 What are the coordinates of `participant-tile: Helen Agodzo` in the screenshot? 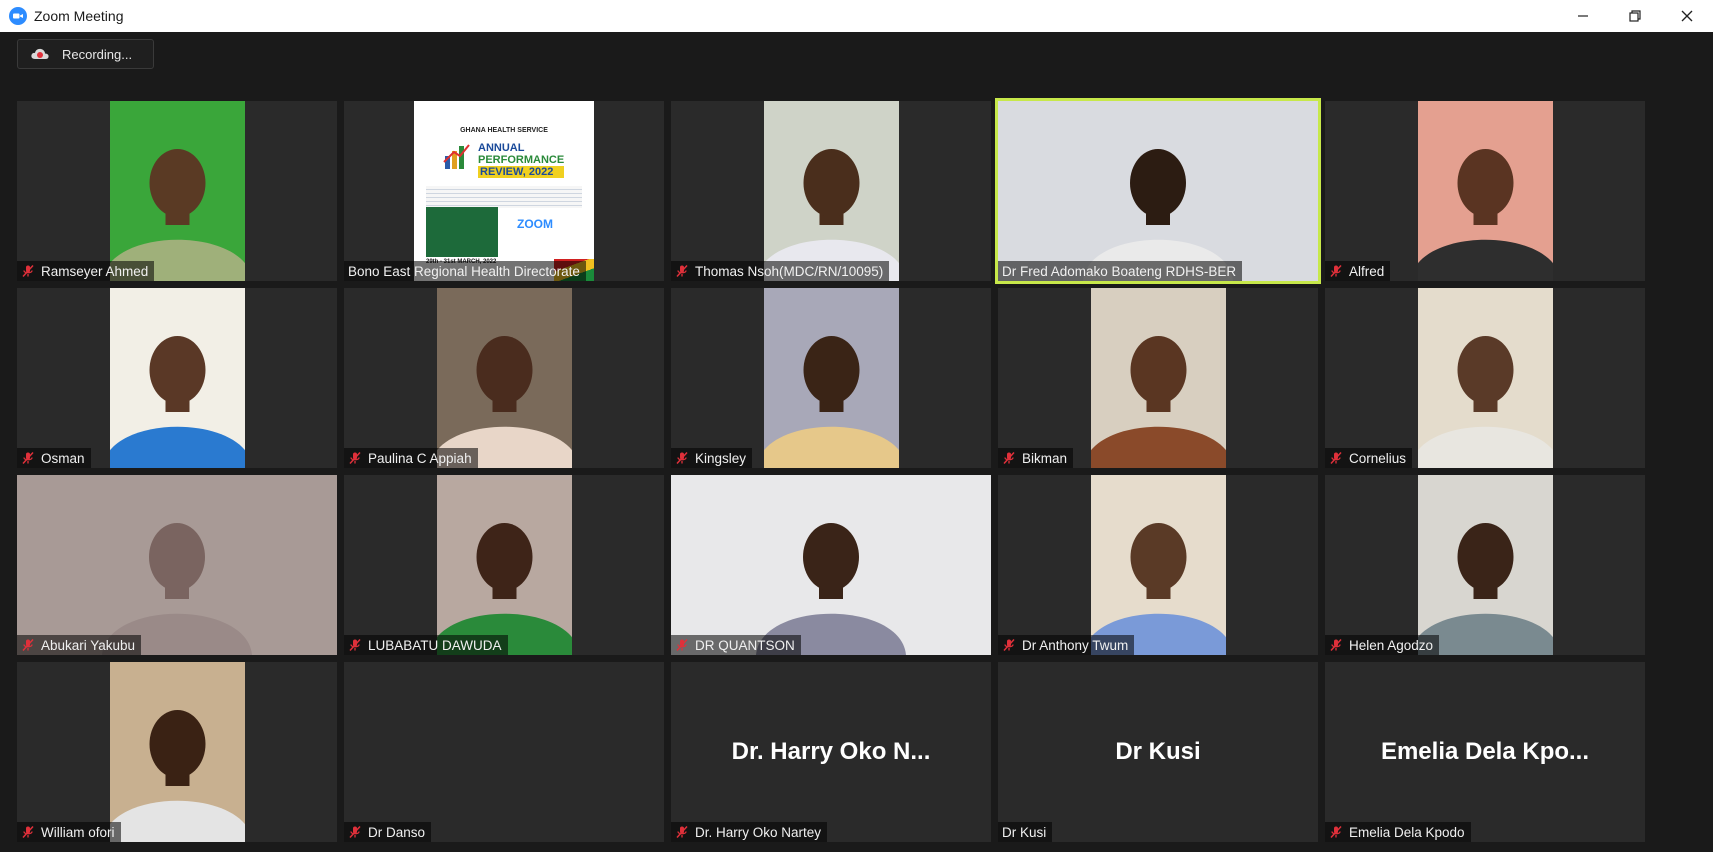 It's located at (1485, 565).